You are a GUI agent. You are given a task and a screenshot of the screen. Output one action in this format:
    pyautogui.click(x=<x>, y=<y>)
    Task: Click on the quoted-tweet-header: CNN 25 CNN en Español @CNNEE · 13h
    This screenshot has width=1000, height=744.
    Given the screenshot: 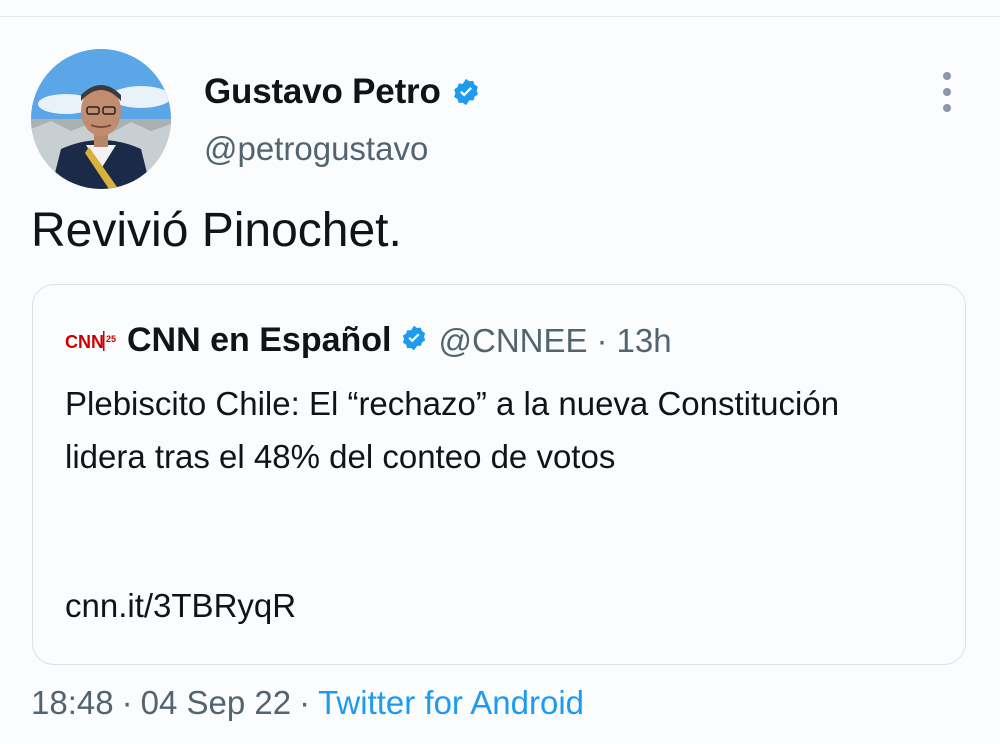 What is the action you would take?
    pyautogui.click(x=368, y=340)
    